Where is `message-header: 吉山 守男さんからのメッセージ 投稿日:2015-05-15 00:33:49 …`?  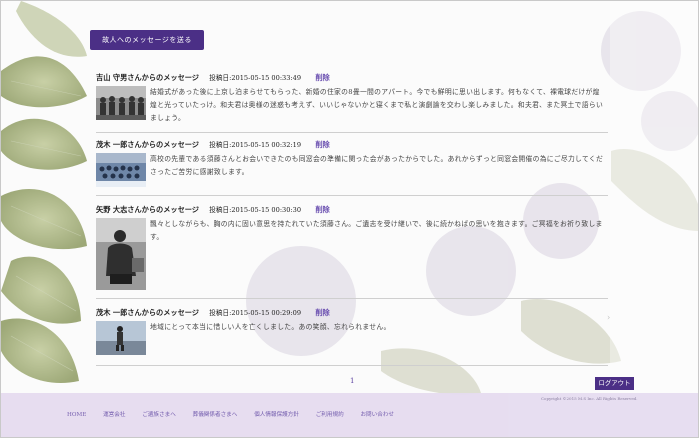
message-header: 吉山 守男さんからのメッセージ 投稿日:2015-05-15 00:33:49 … is located at coordinates (352, 78).